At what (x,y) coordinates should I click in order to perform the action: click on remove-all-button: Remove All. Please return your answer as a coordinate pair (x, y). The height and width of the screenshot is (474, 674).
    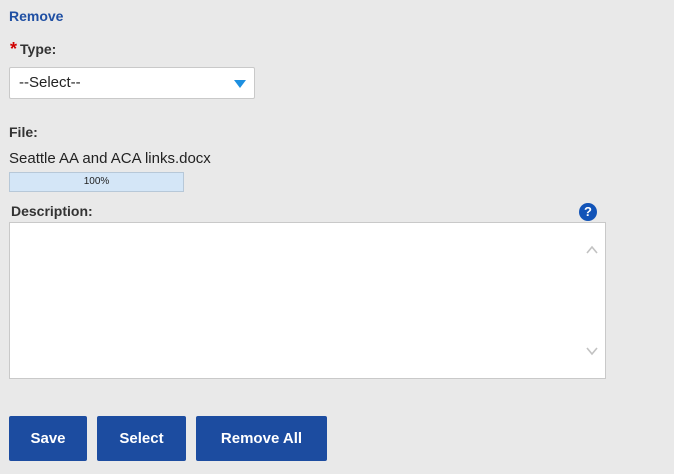
    Looking at the image, I should click on (261, 438).